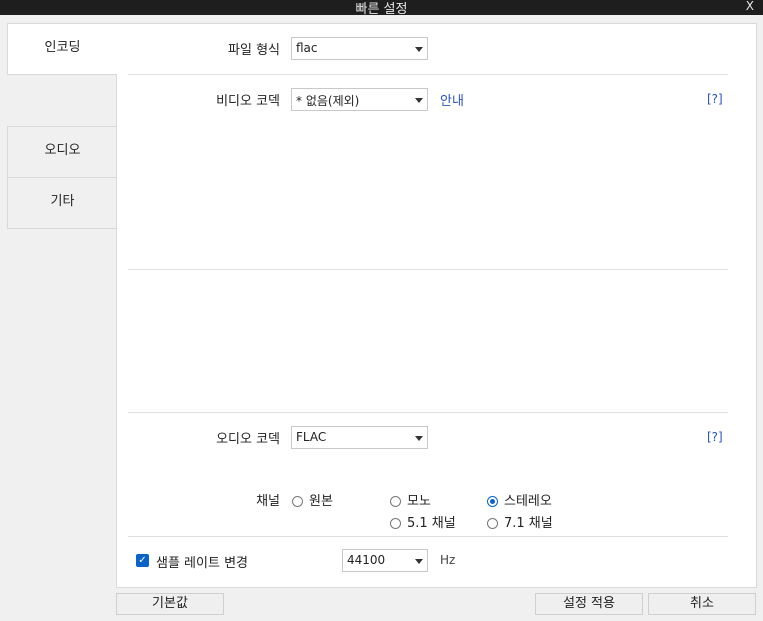  I want to click on channel-radio-mono: 모노, so click(410, 499).